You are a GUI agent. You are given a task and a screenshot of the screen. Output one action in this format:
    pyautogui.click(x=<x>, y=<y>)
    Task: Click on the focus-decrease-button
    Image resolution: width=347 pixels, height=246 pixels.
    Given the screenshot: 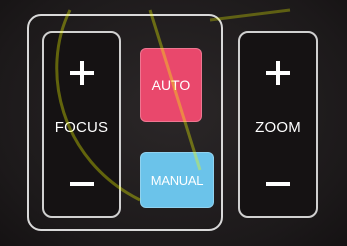 What is the action you would take?
    pyautogui.click(x=81, y=184)
    